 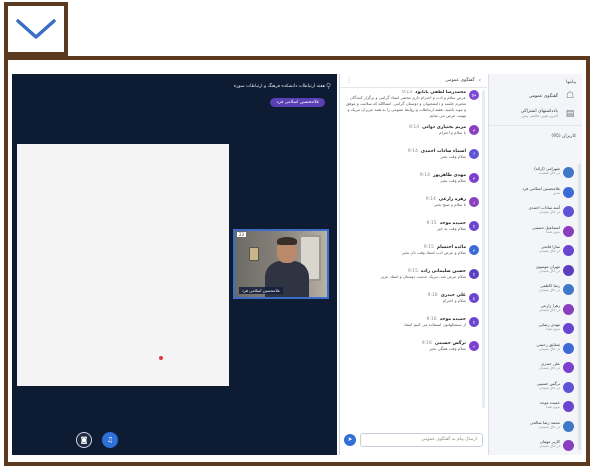 What do you see at coordinates (533, 408) in the screenshot?
I see `user-list-item: حمیده موحد بدون صدا` at bounding box center [533, 408].